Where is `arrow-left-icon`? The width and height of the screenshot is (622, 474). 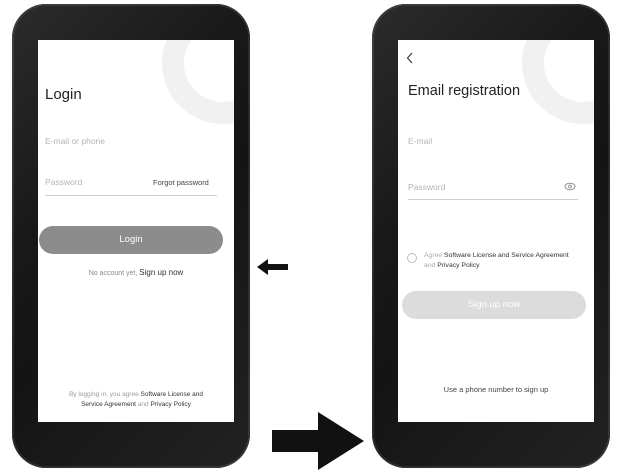
arrow-left-icon is located at coordinates (272, 267).